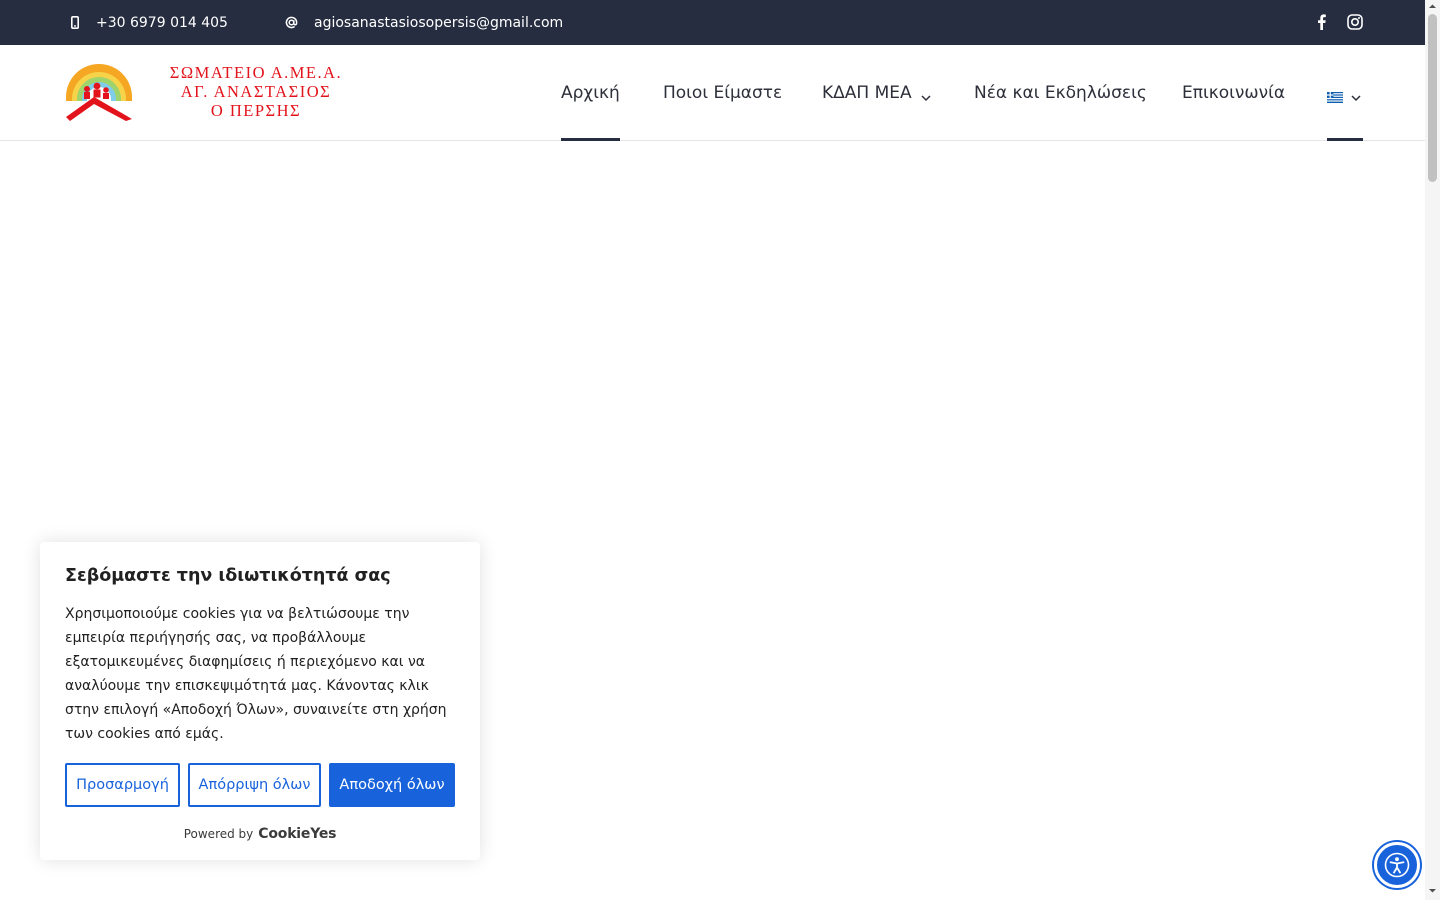 The height and width of the screenshot is (900, 1440). What do you see at coordinates (392, 785) in the screenshot?
I see `accept-all-button: Αποδοχή όλων` at bounding box center [392, 785].